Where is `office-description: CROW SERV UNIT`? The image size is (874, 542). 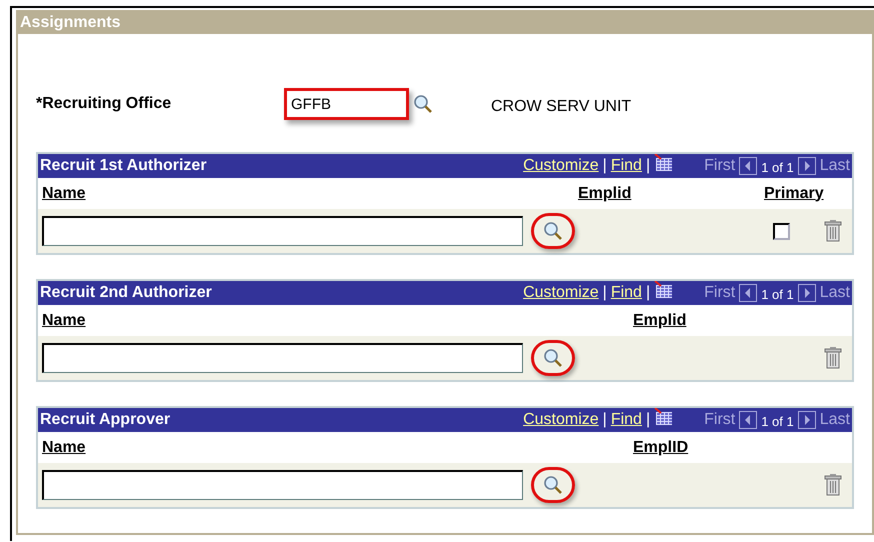
office-description: CROW SERV UNIT is located at coordinates (561, 107).